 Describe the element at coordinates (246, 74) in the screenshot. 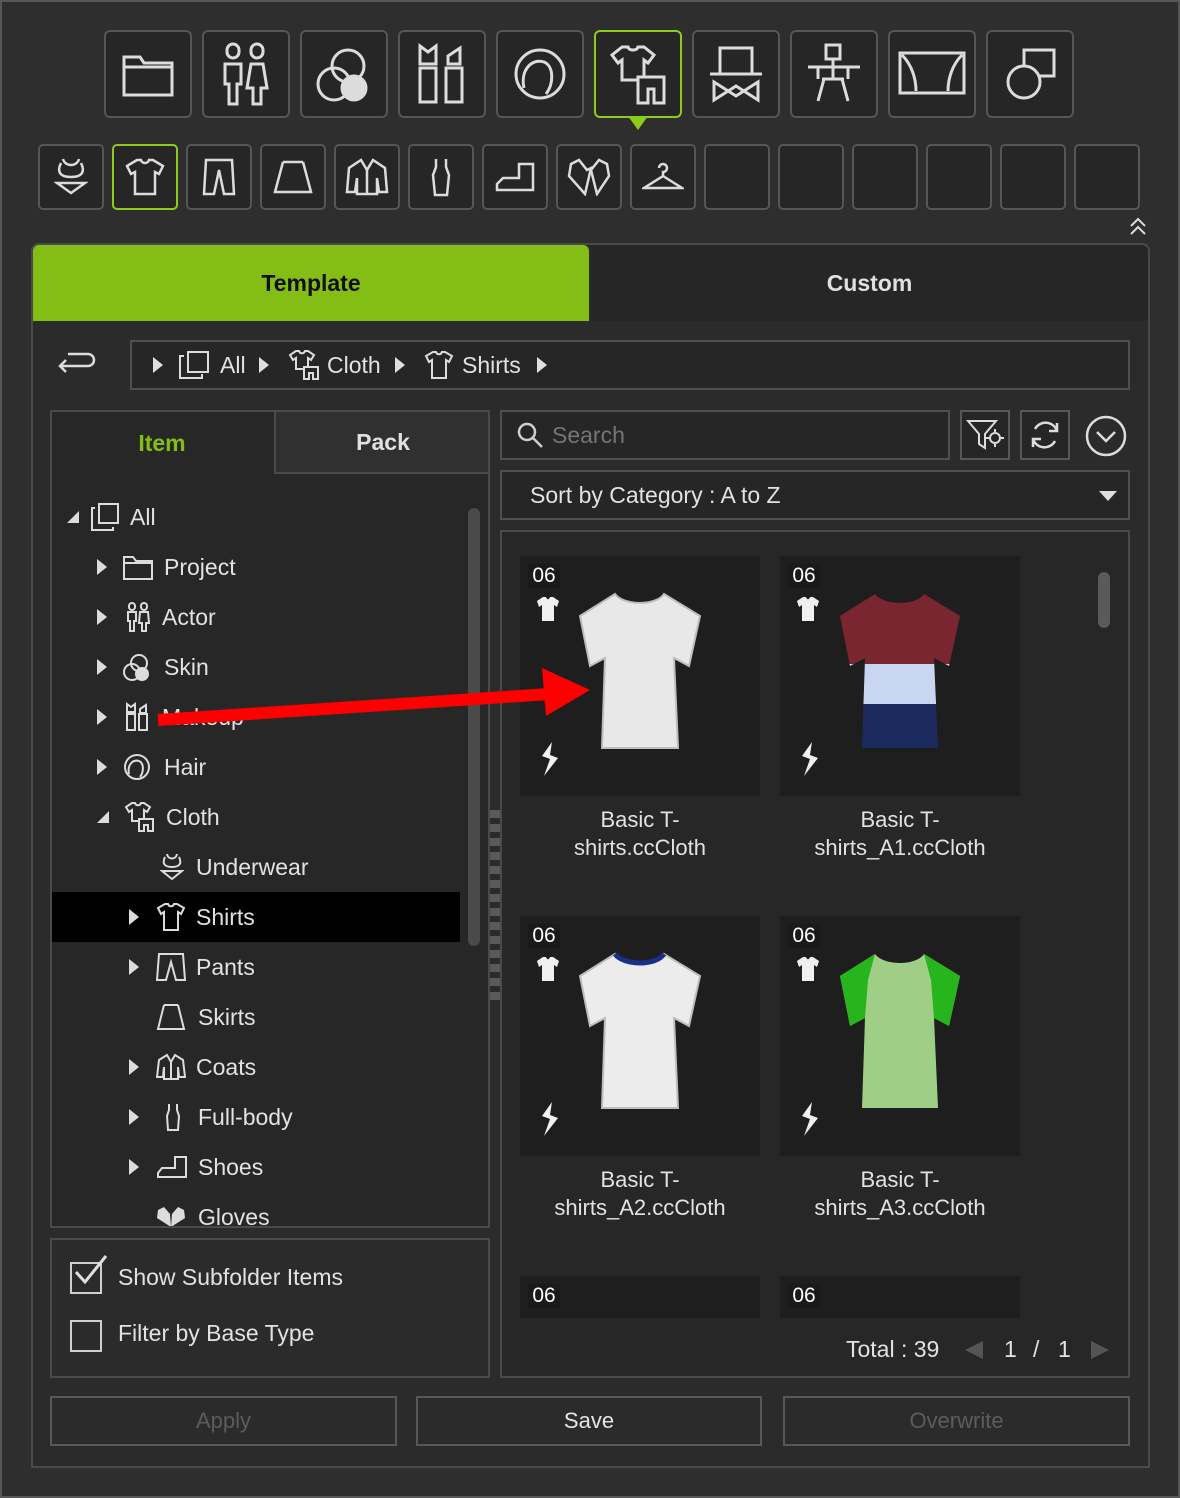

I see `actor-icon` at that location.